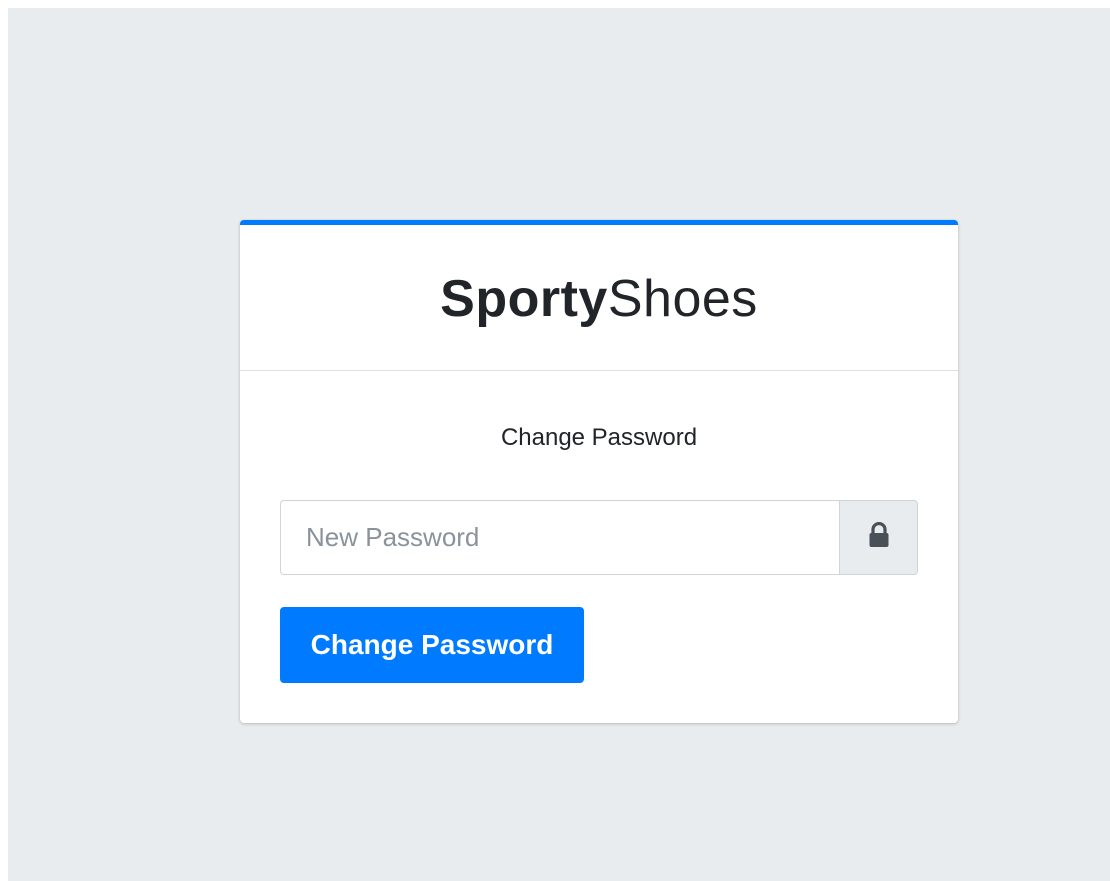 Image resolution: width=1110 pixels, height=881 pixels. Describe the element at coordinates (559, 537) in the screenshot. I see `new-password-input` at that location.